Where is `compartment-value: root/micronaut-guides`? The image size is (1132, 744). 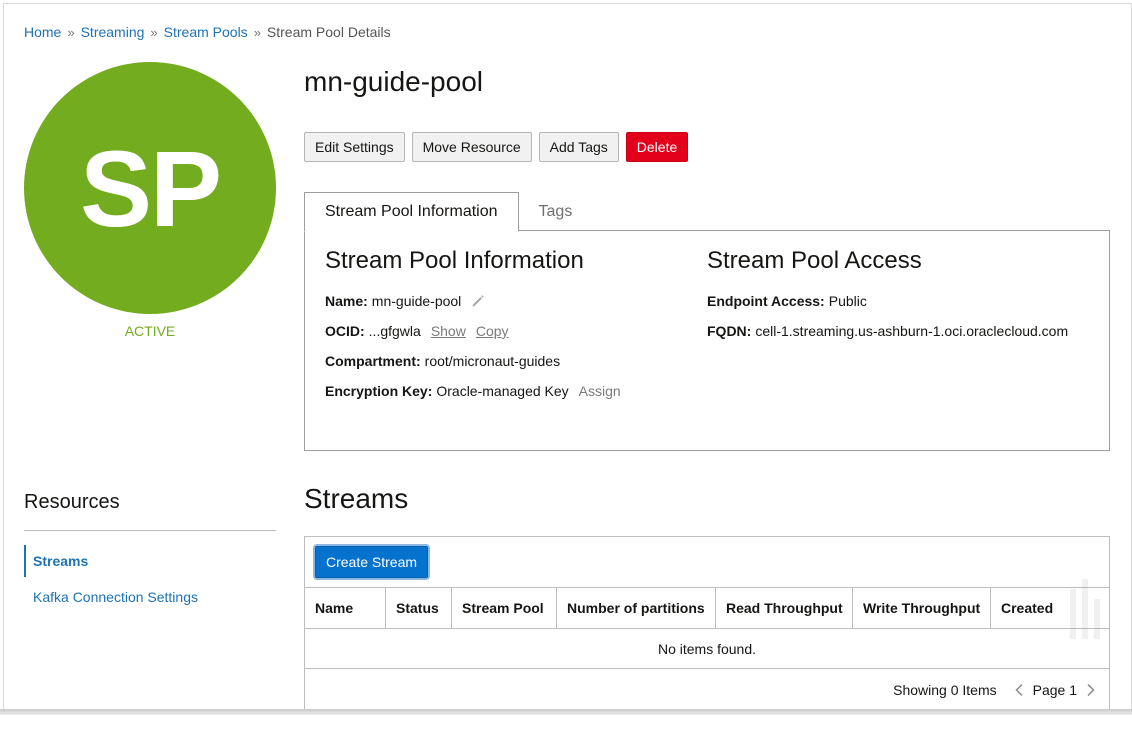 compartment-value: root/micronaut-guides is located at coordinates (492, 361).